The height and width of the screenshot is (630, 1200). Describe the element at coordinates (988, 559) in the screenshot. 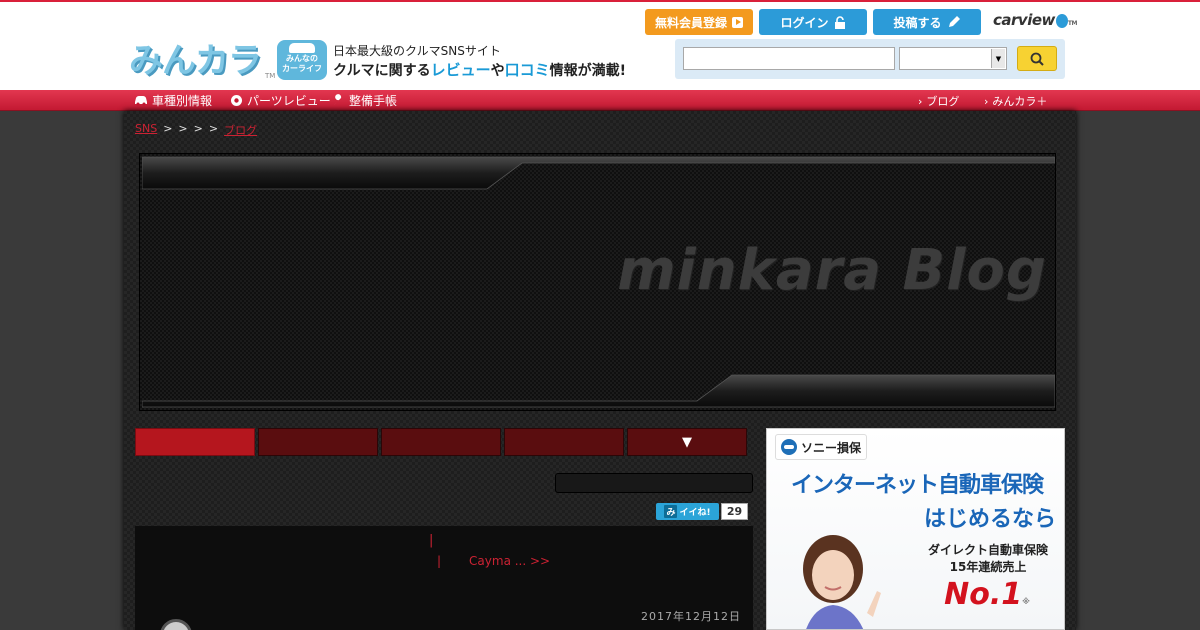

I see `ad-subtext: ダイレクト自動車保険 15年連続売上` at that location.